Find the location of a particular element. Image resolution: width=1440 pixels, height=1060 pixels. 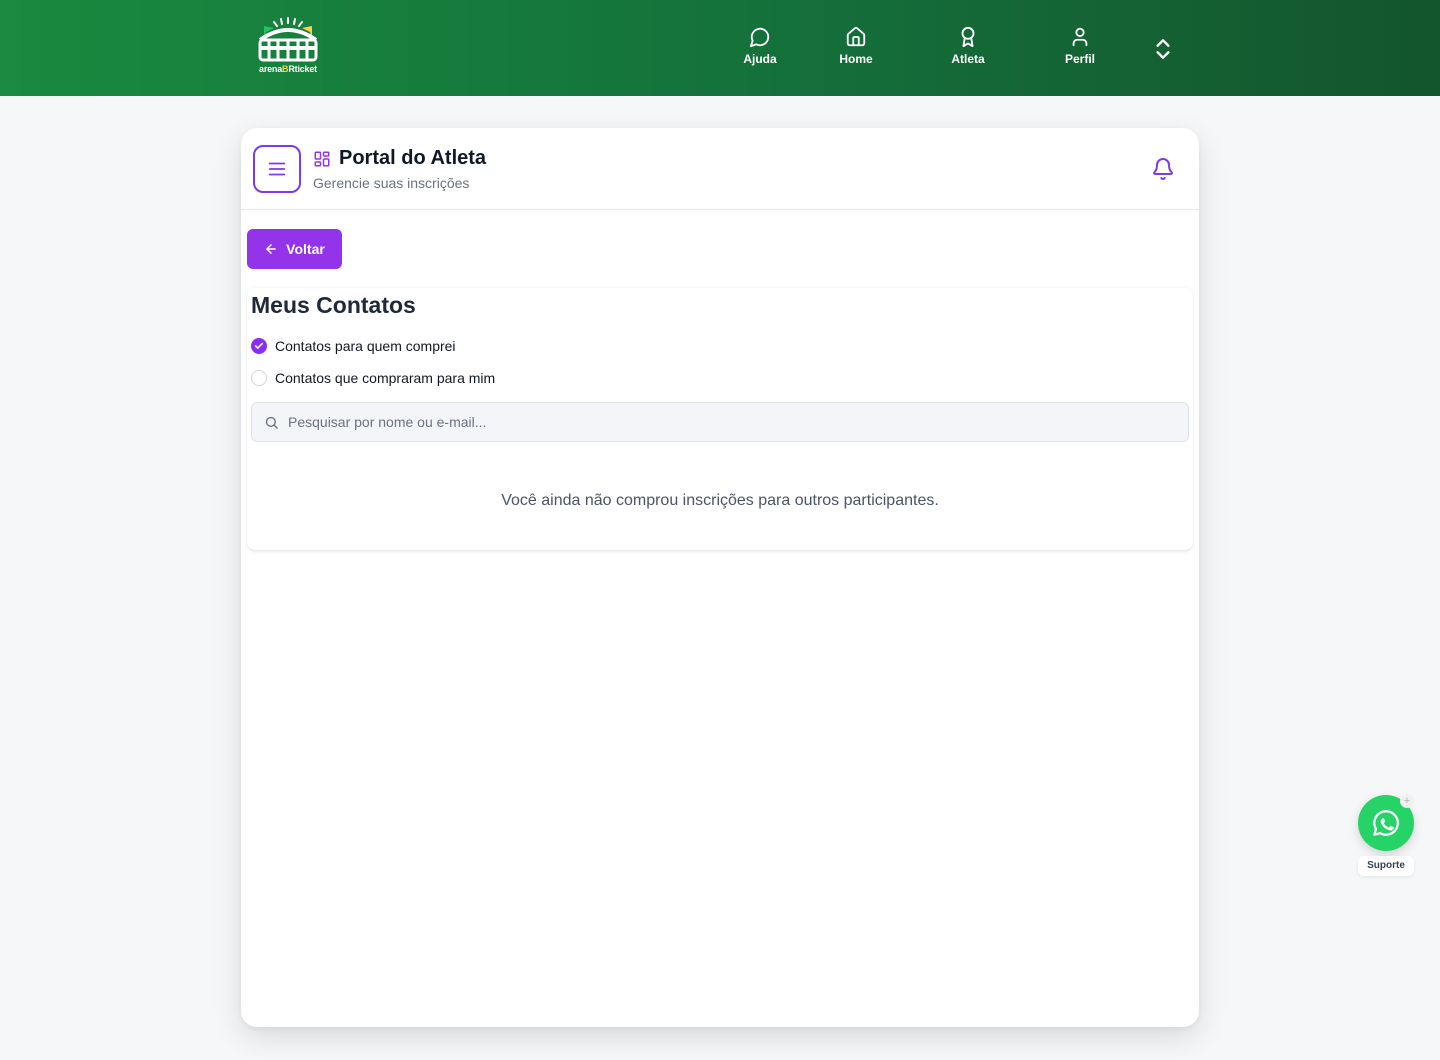

top-bar: arenaBRticket Ajuda Home Atleta Perfil is located at coordinates (720, 48).